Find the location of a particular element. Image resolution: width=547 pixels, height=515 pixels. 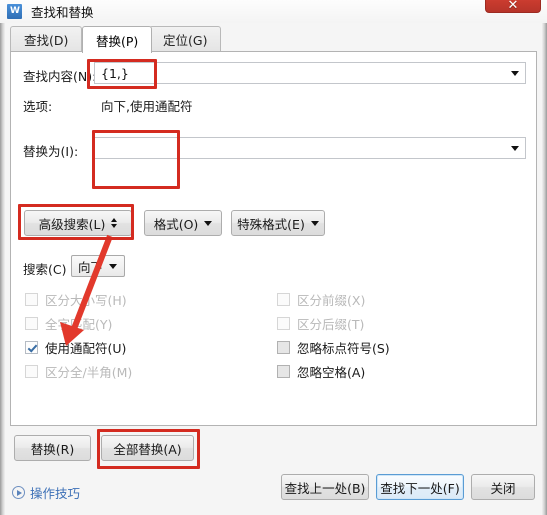

format-label: 格式(O) is located at coordinates (176, 224).